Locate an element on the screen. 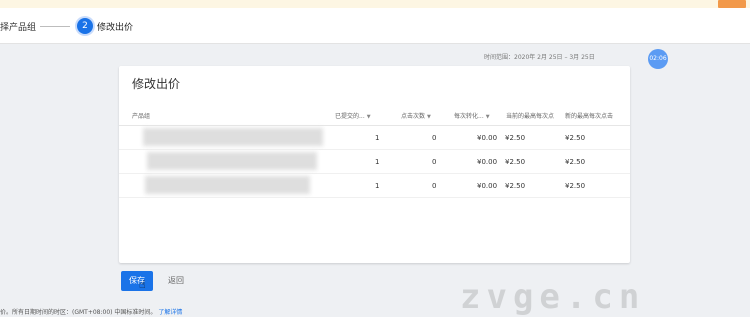 The image size is (750, 317). column-header-new-max-cpc: 新的最高每次点击 is located at coordinates (589, 116).